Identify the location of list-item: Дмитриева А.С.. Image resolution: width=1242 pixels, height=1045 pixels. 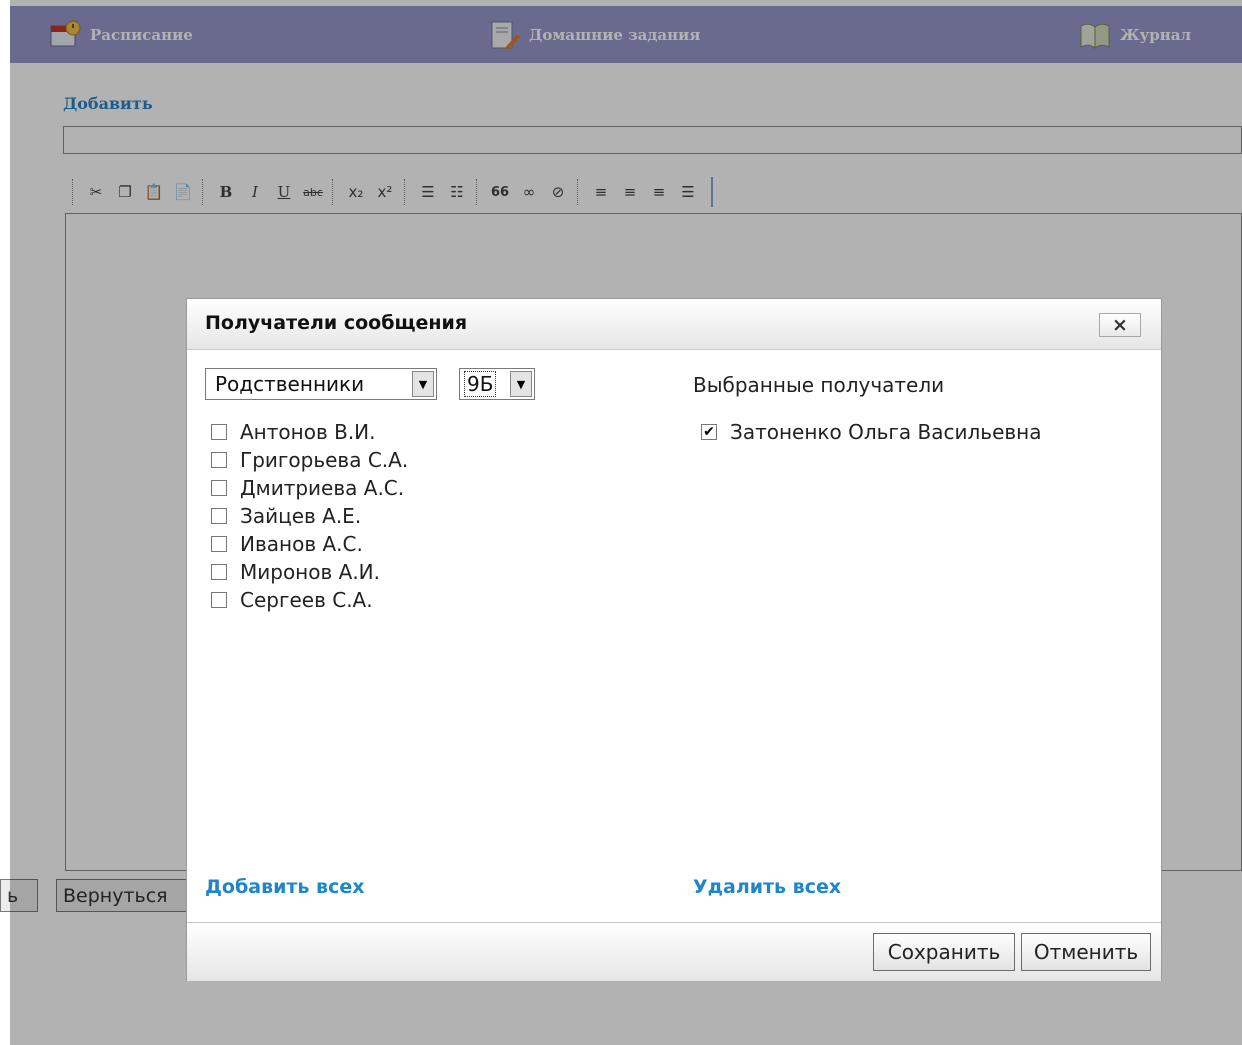
(309, 488).